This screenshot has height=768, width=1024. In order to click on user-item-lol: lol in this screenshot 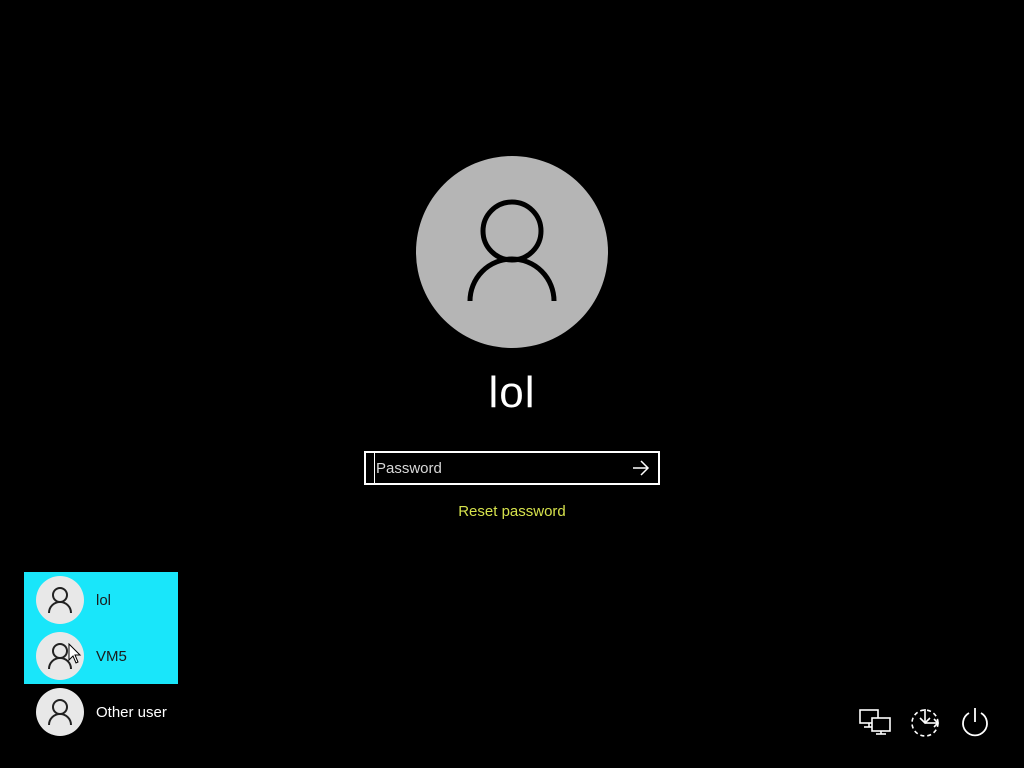, I will do `click(101, 600)`.